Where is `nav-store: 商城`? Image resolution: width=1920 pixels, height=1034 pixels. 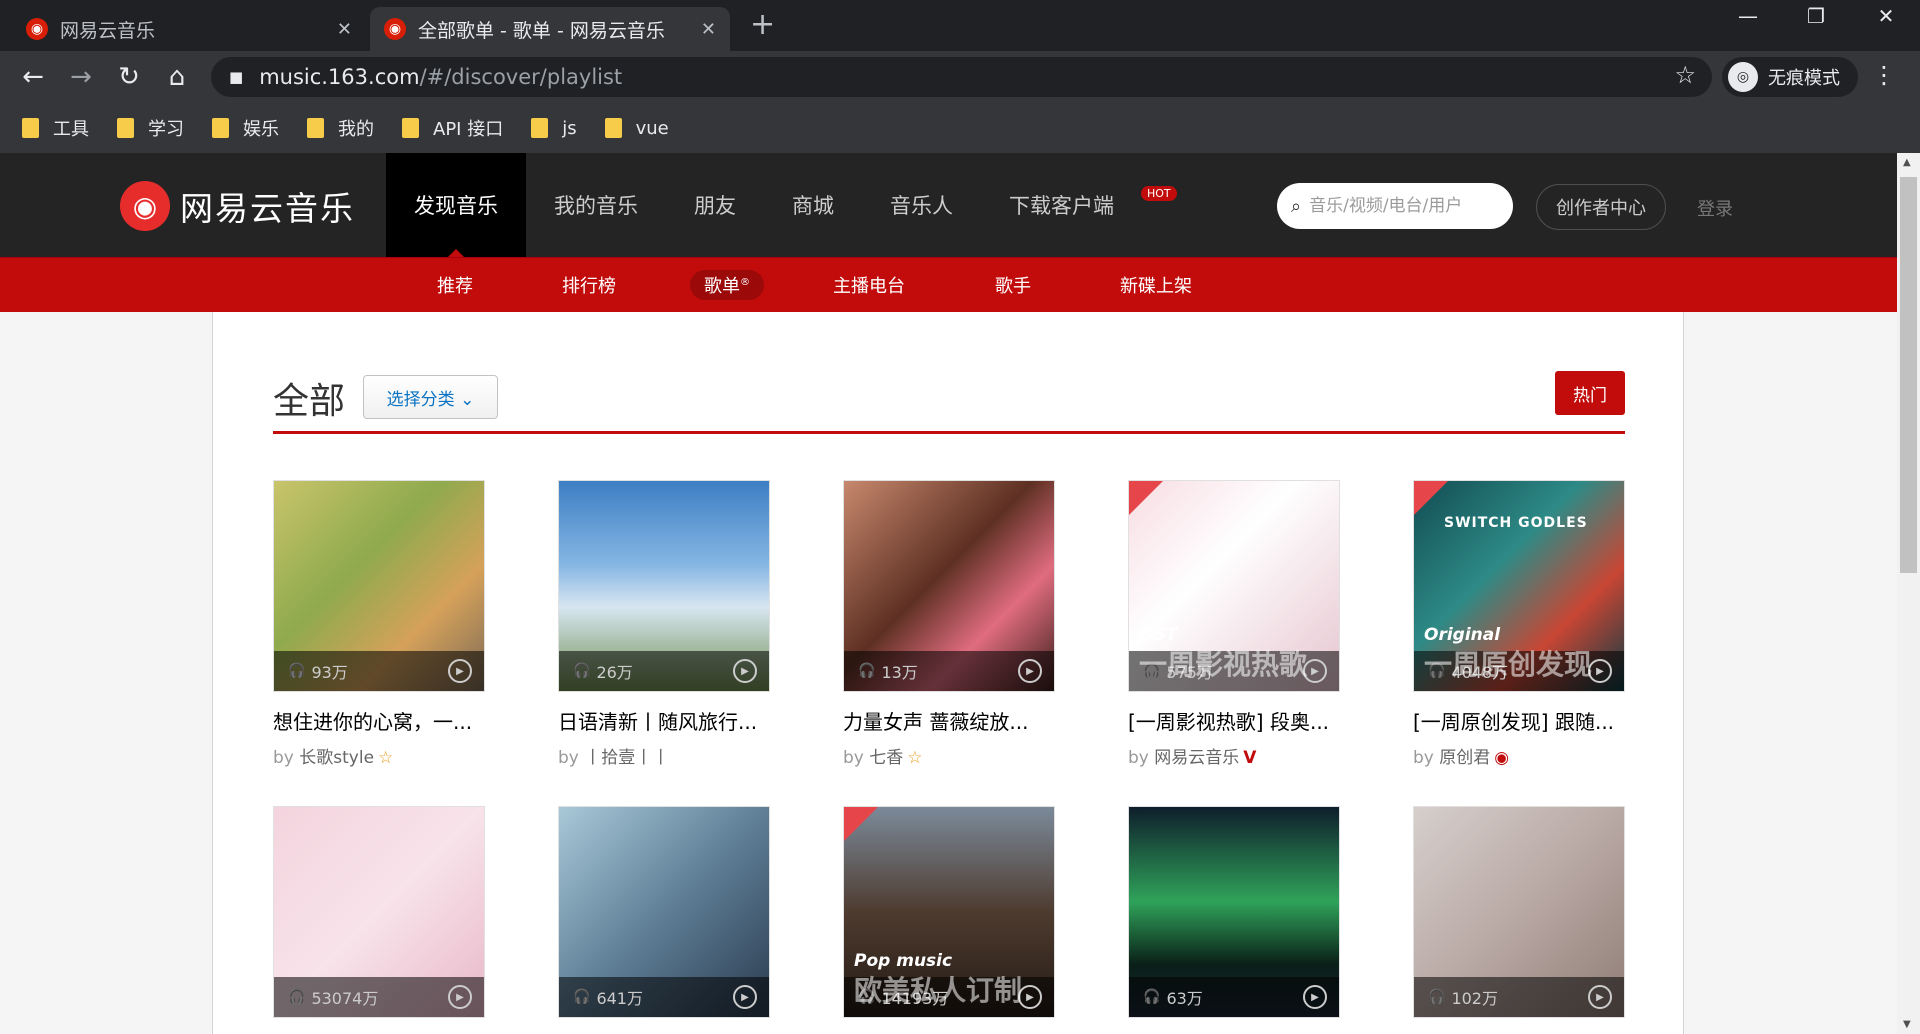
nav-store: 商城 is located at coordinates (813, 205).